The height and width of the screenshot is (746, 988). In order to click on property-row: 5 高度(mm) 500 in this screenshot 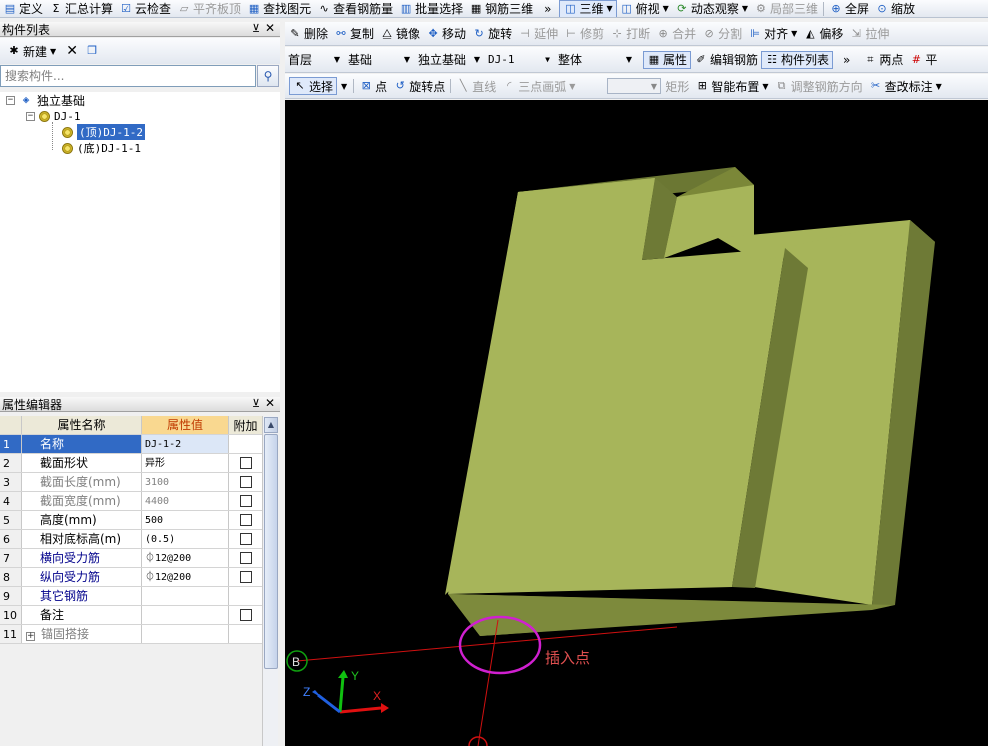, I will do `click(131, 520)`.